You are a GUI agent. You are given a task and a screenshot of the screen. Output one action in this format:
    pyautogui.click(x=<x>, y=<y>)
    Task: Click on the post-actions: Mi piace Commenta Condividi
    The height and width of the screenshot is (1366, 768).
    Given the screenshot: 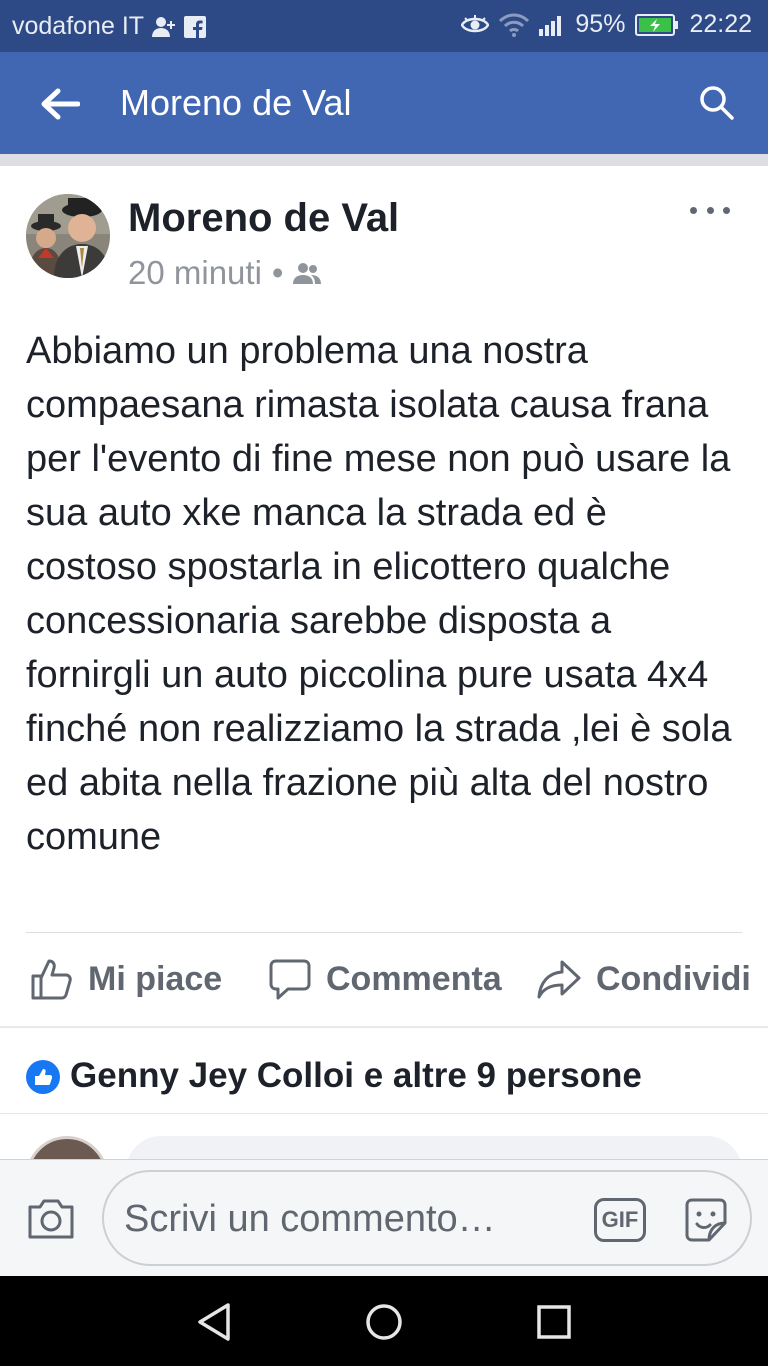 What is the action you would take?
    pyautogui.click(x=384, y=979)
    